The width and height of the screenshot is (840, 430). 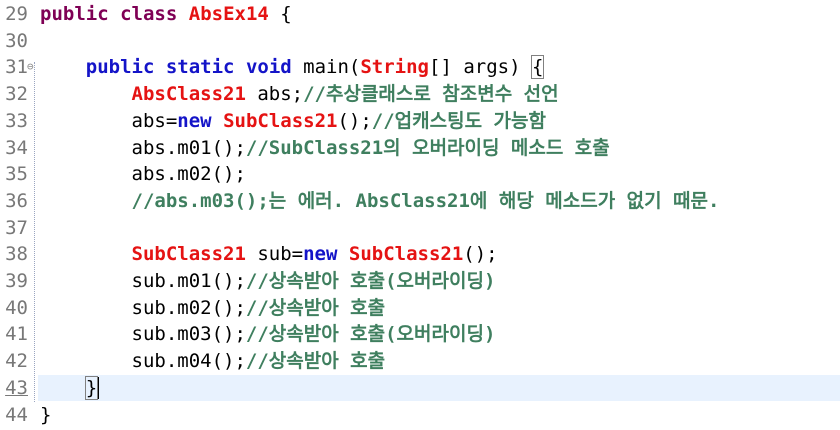 What do you see at coordinates (439, 361) in the screenshot?
I see `code-text: sub.m04();//상속받아 호출` at bounding box center [439, 361].